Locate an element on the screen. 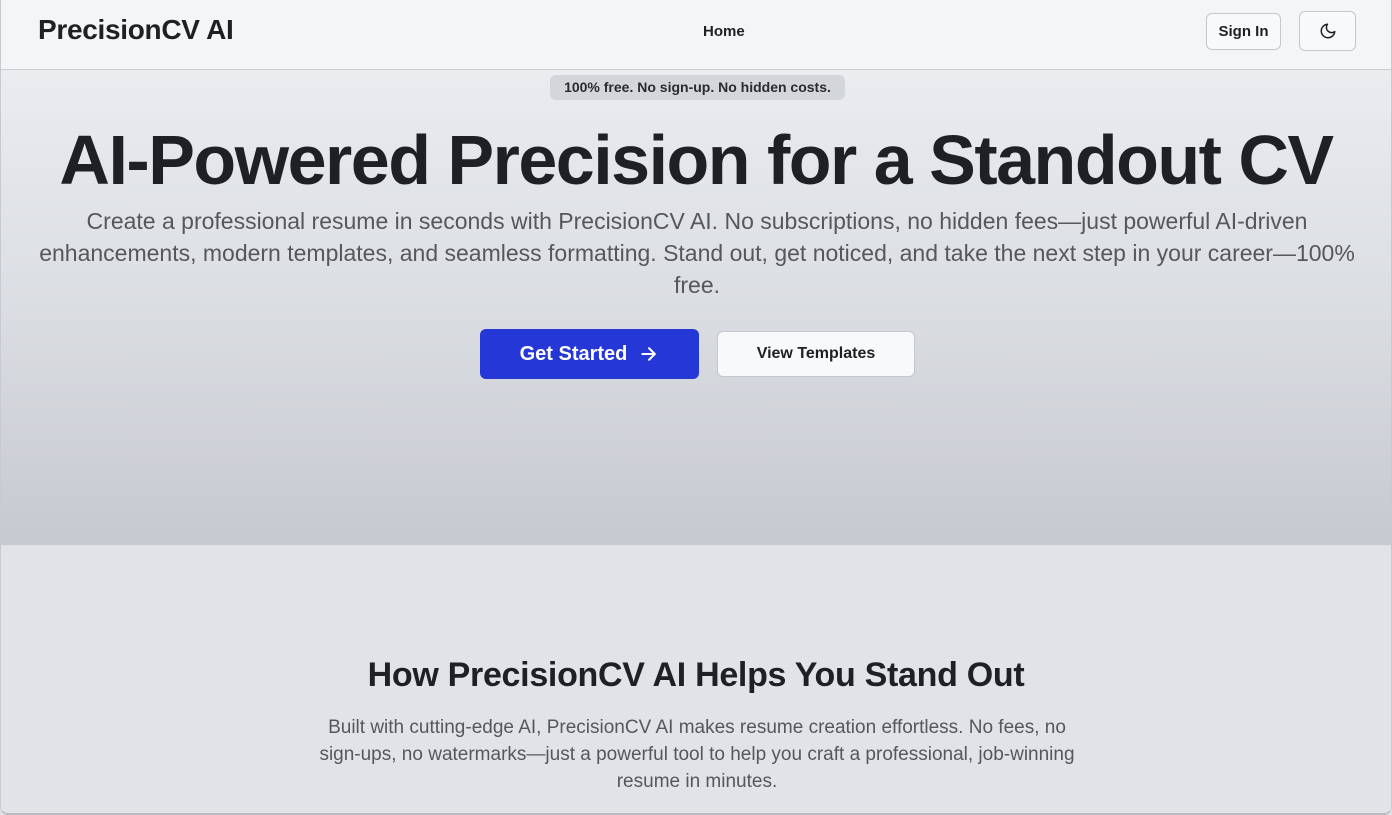 The height and width of the screenshot is (815, 1392). arrow-right-icon is located at coordinates (649, 354).